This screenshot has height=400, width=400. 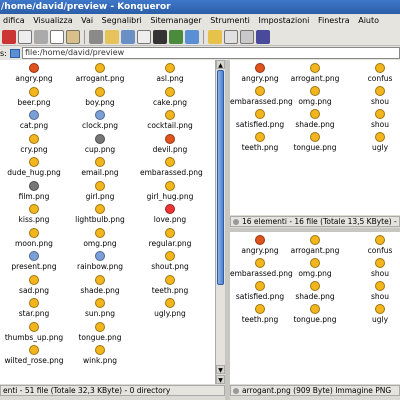 What do you see at coordinates (170, 190) in the screenshot?
I see `file-item: girl_hug.png` at bounding box center [170, 190].